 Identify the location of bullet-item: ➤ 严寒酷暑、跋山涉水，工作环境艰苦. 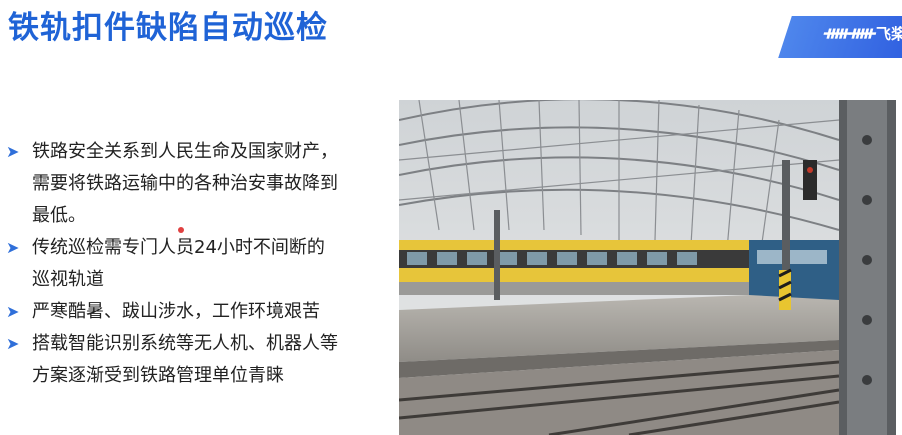
(198, 312).